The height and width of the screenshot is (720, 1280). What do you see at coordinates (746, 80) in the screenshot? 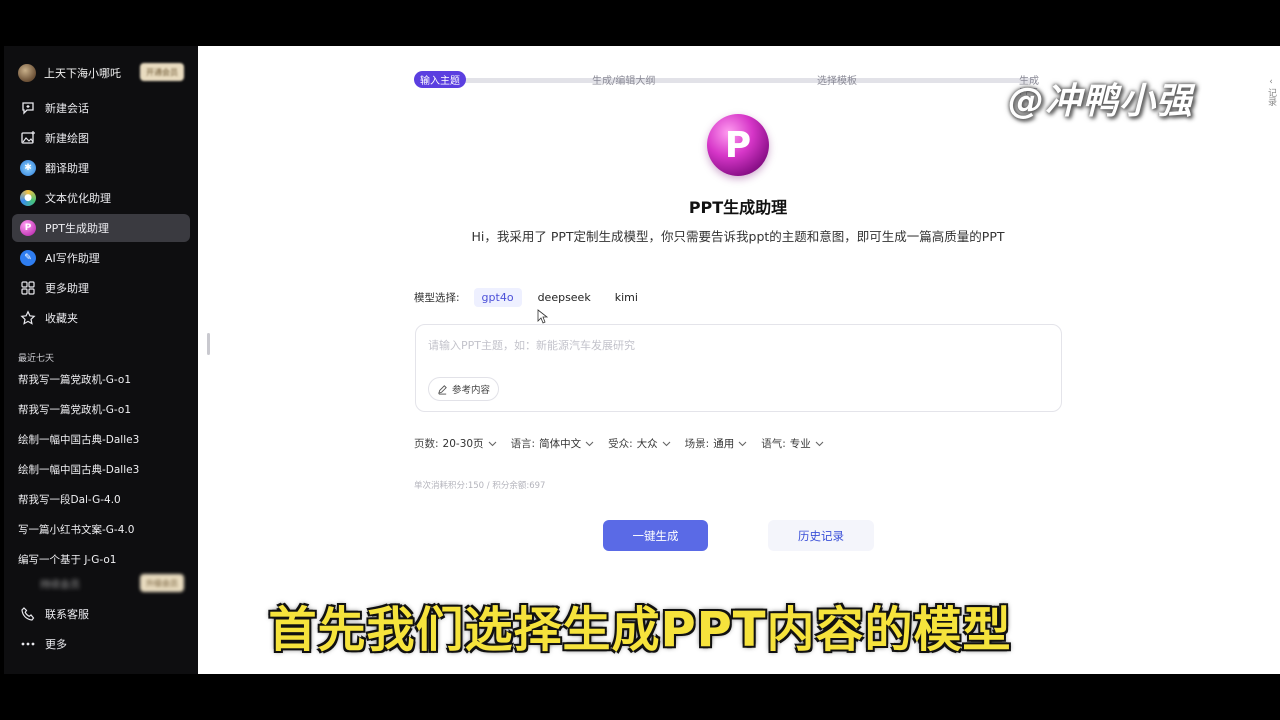
I see `step-track` at bounding box center [746, 80].